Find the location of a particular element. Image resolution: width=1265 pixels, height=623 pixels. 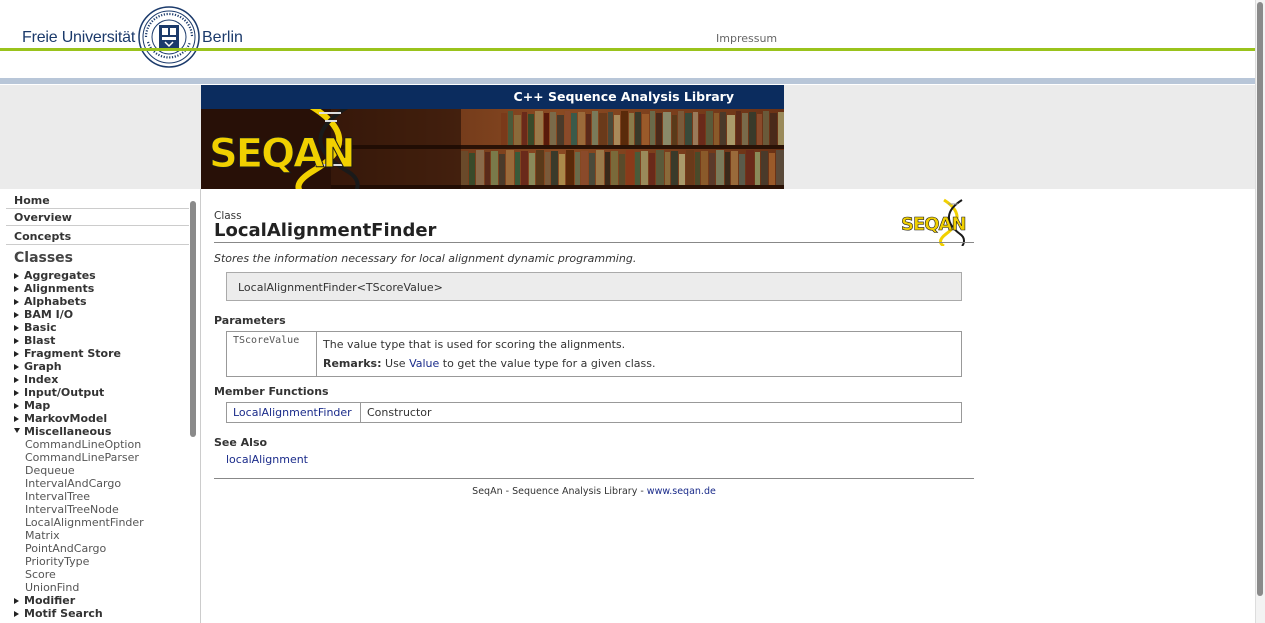

header-green-rule is located at coordinates (632, 49).